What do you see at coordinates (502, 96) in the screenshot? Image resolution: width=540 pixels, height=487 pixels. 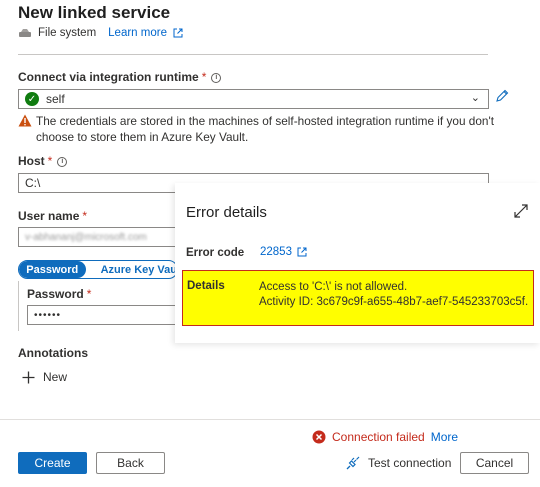 I see `edit-pencil-icon` at bounding box center [502, 96].